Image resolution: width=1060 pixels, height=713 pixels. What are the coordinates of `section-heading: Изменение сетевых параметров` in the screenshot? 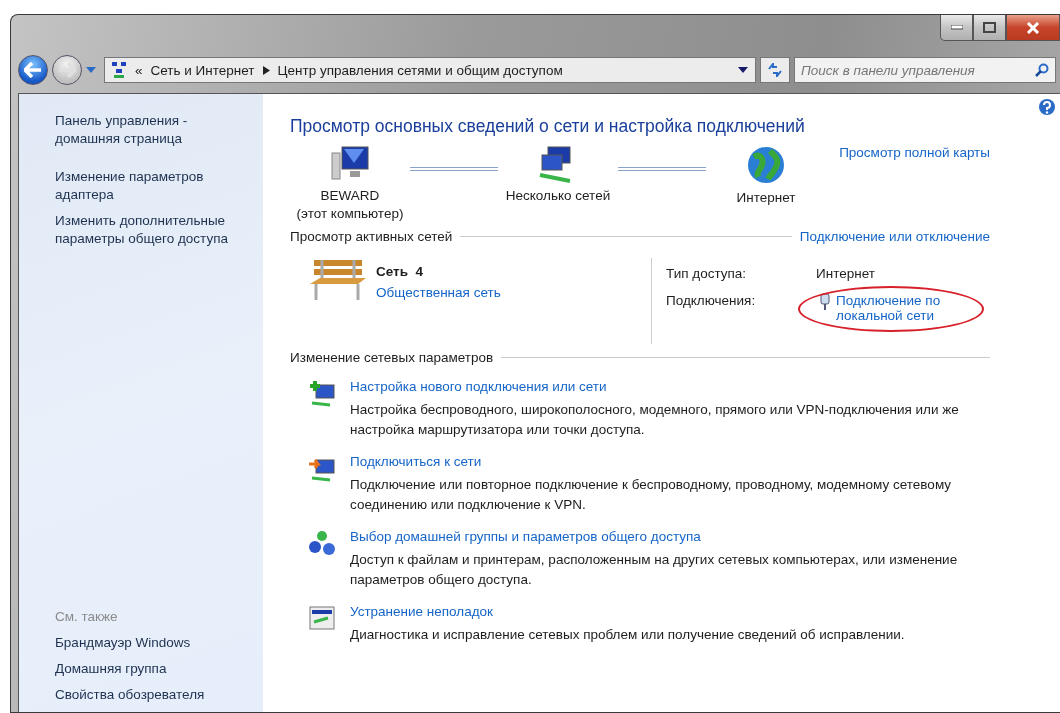 It's located at (392, 357).